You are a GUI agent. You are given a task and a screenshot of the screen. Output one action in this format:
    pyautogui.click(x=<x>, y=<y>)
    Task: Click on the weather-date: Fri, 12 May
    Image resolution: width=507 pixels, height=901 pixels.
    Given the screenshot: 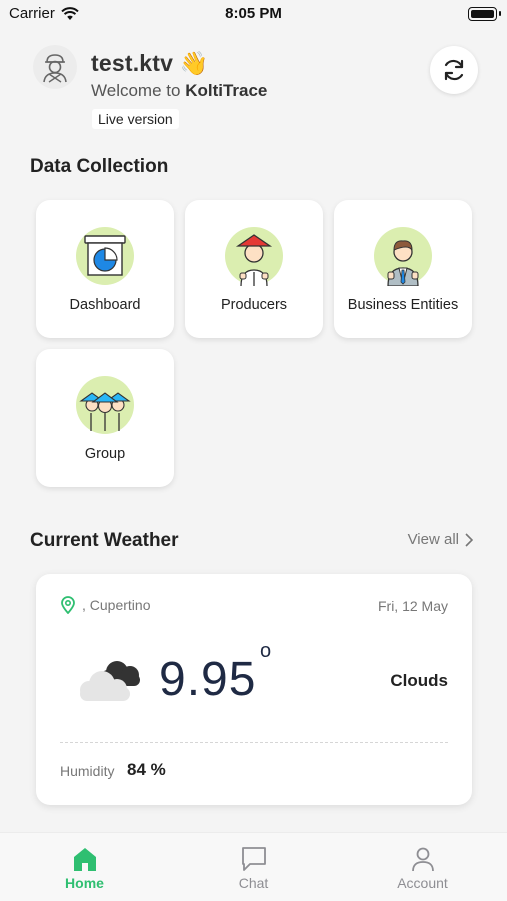 What is the action you would take?
    pyautogui.click(x=412, y=606)
    